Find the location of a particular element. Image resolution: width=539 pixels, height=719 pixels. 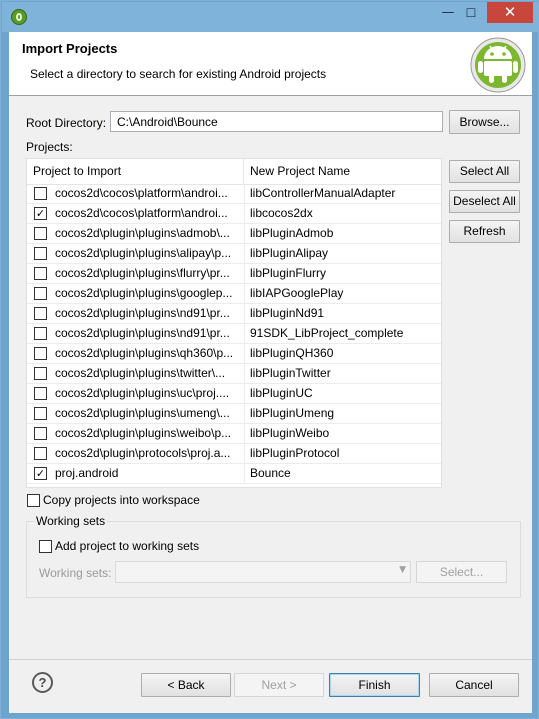

project-name-cell: libPluginQH360 is located at coordinates (344, 353).